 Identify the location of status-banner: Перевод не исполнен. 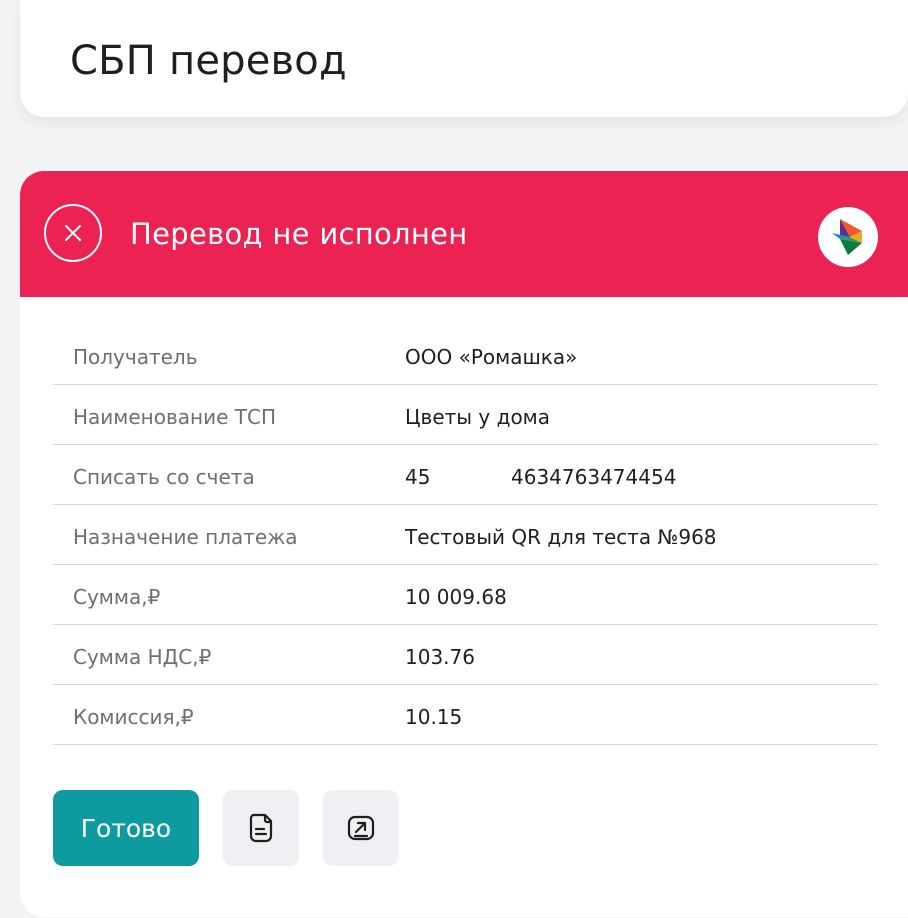
(464, 234).